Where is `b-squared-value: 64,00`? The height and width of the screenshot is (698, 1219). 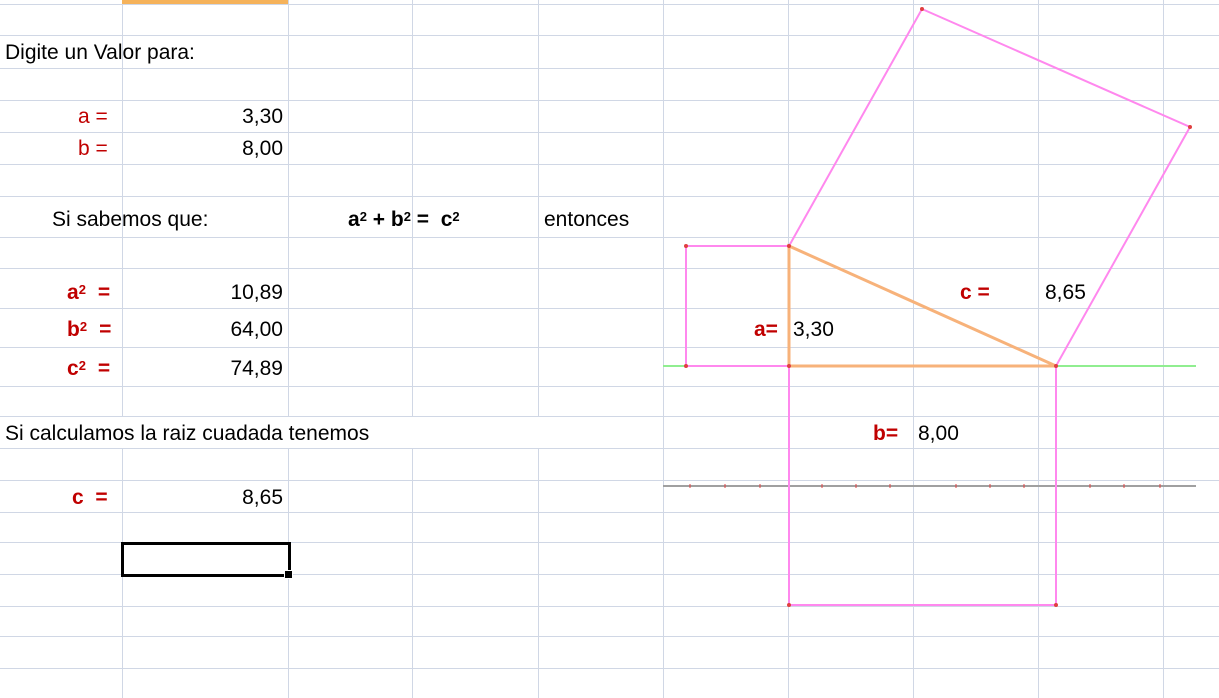 b-squared-value: 64,00 is located at coordinates (221, 330).